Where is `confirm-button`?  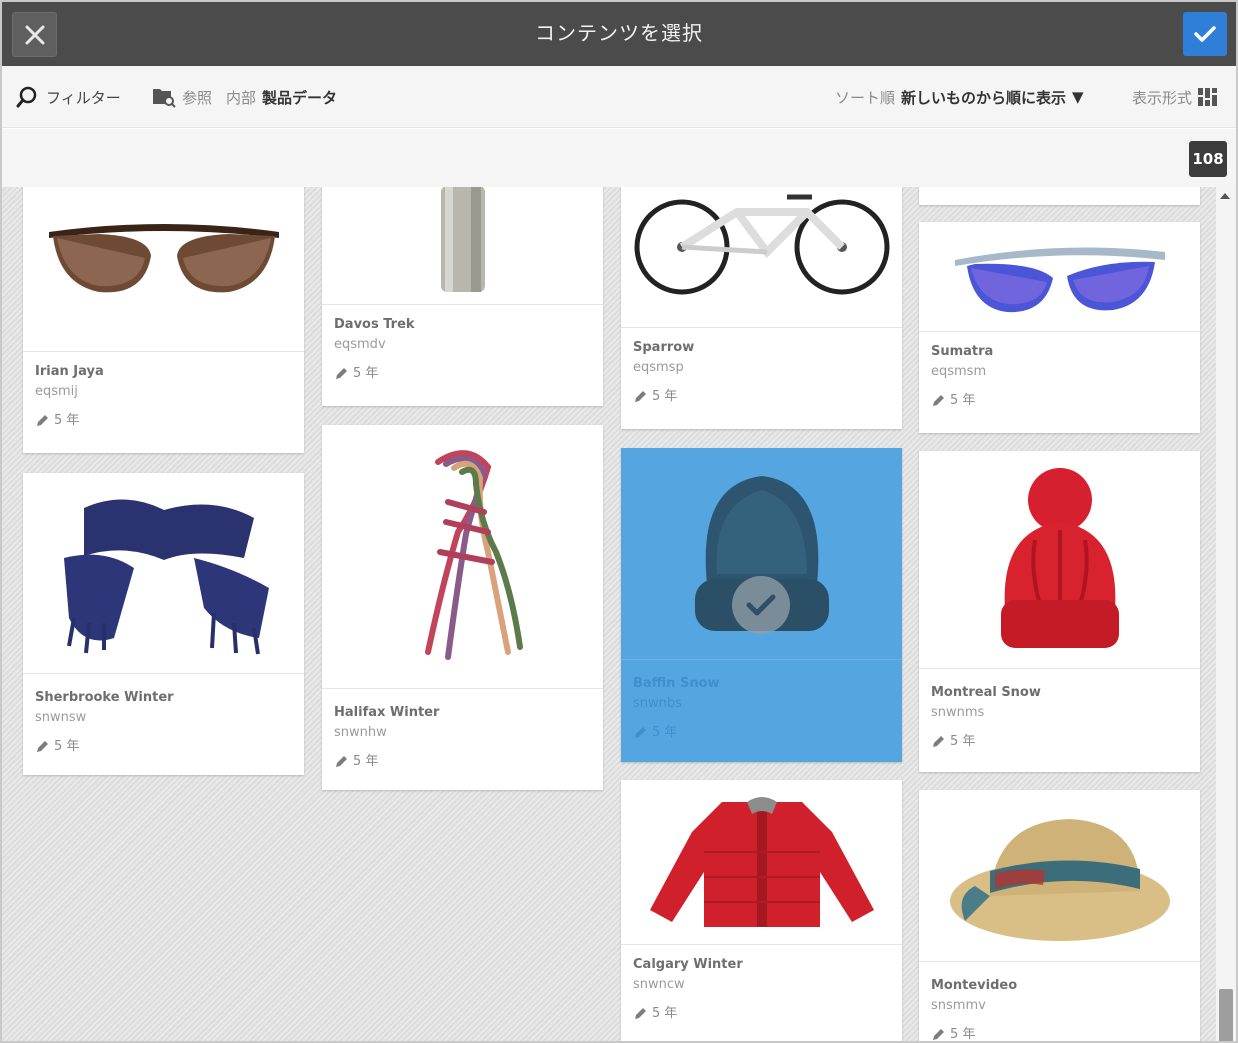 confirm-button is located at coordinates (1205, 34).